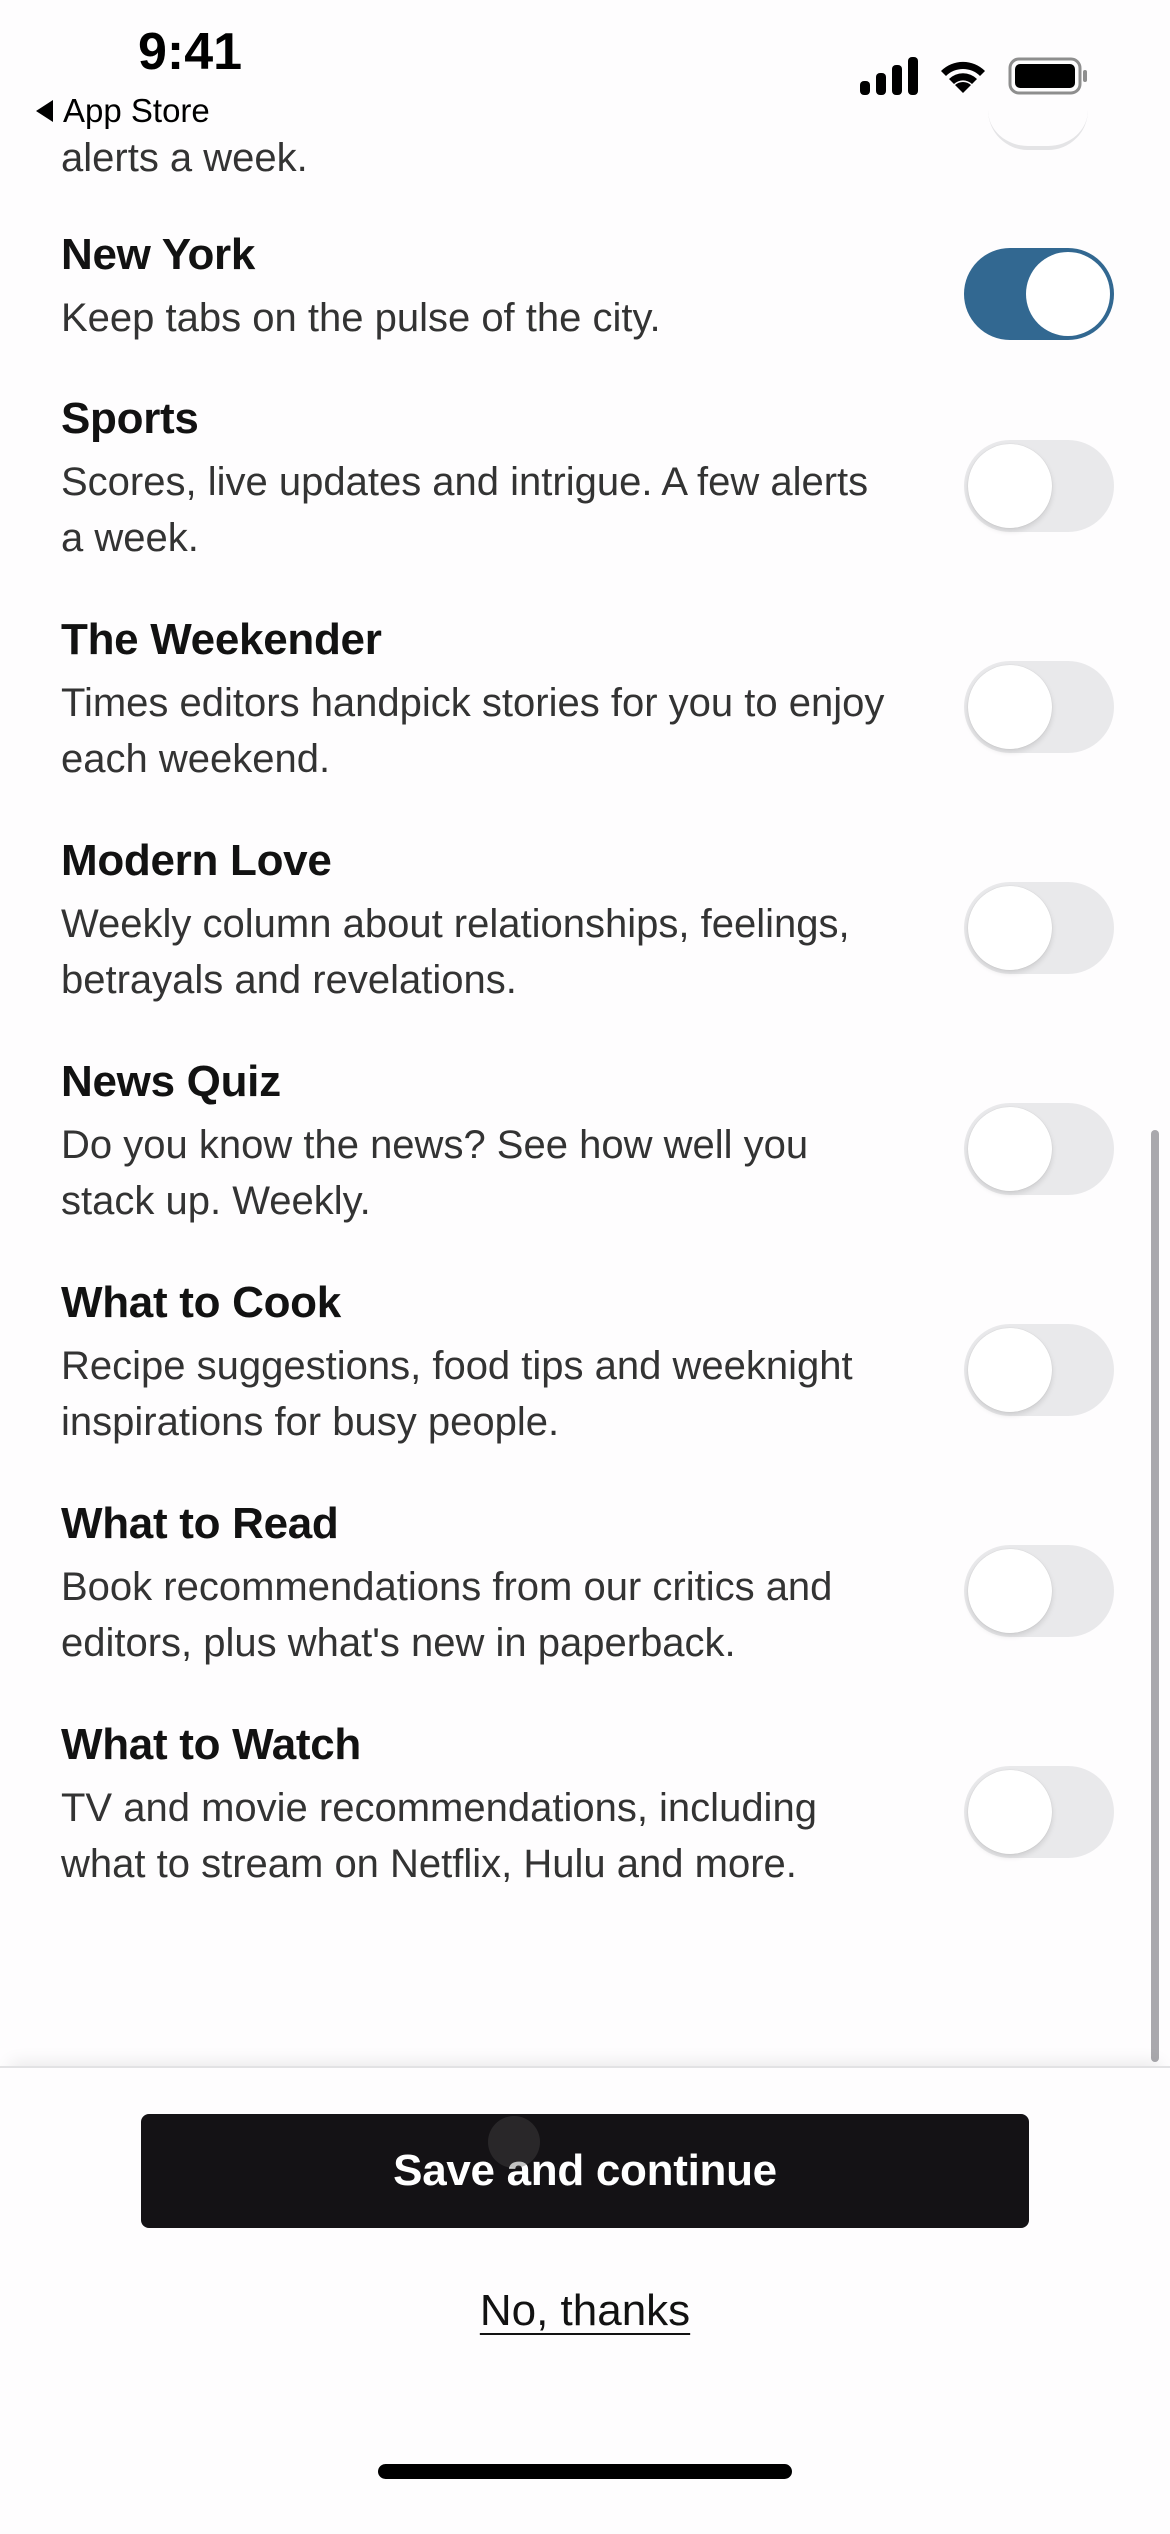 The height and width of the screenshot is (2534, 1170). Describe the element at coordinates (585, 2171) in the screenshot. I see `save-and-continue-button: Save and continue` at that location.